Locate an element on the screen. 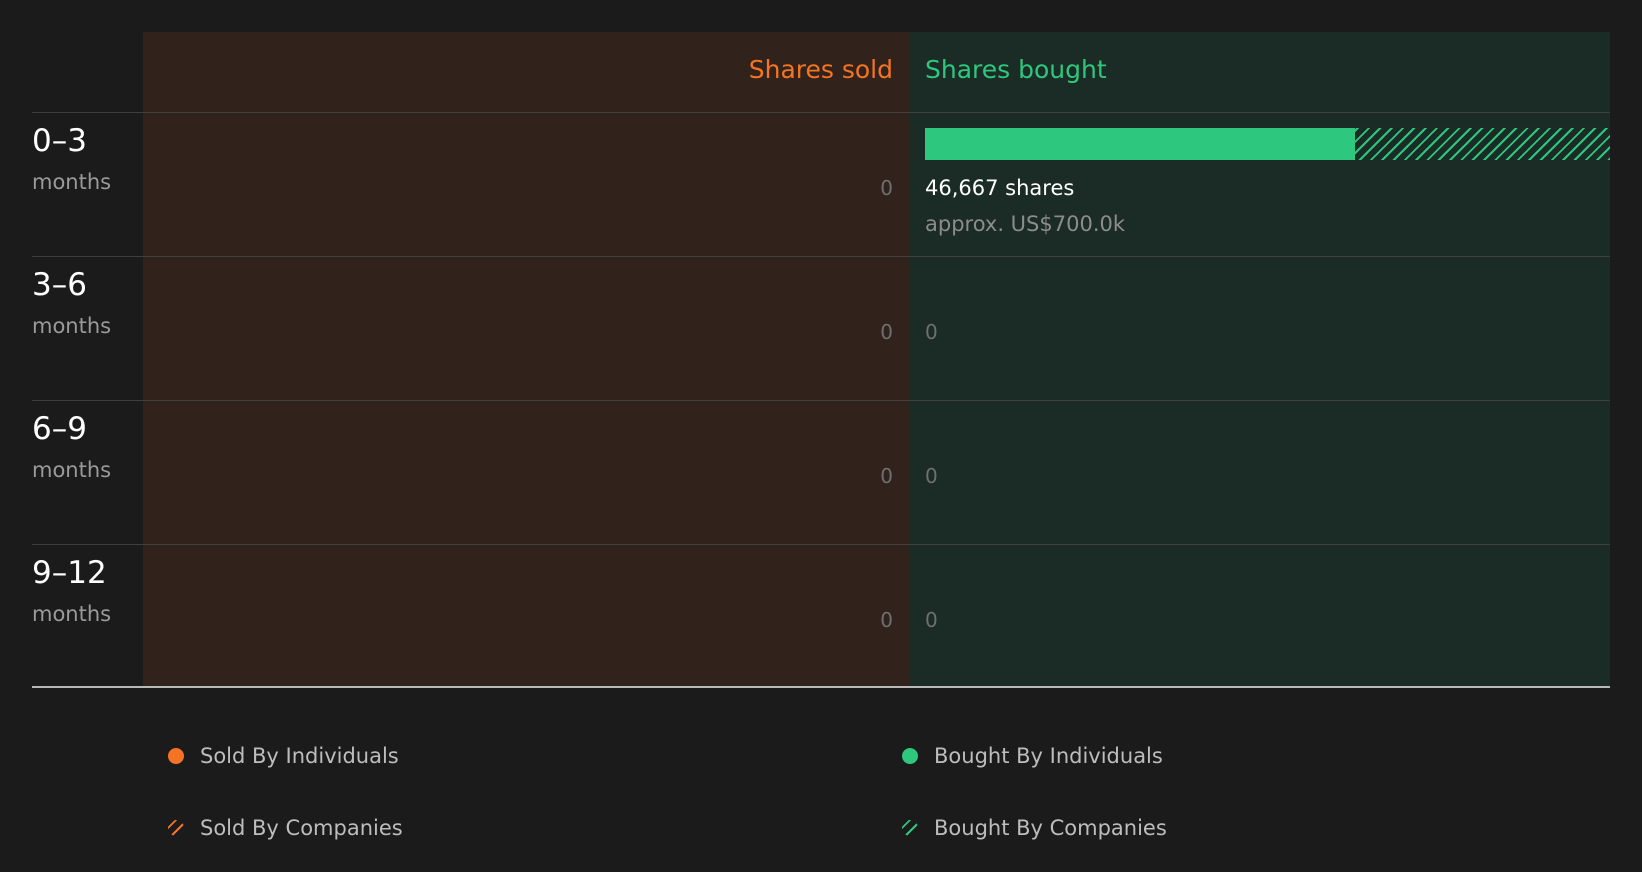 This screenshot has width=1642, height=872. legend-label: Bought By Individuals is located at coordinates (1048, 756).